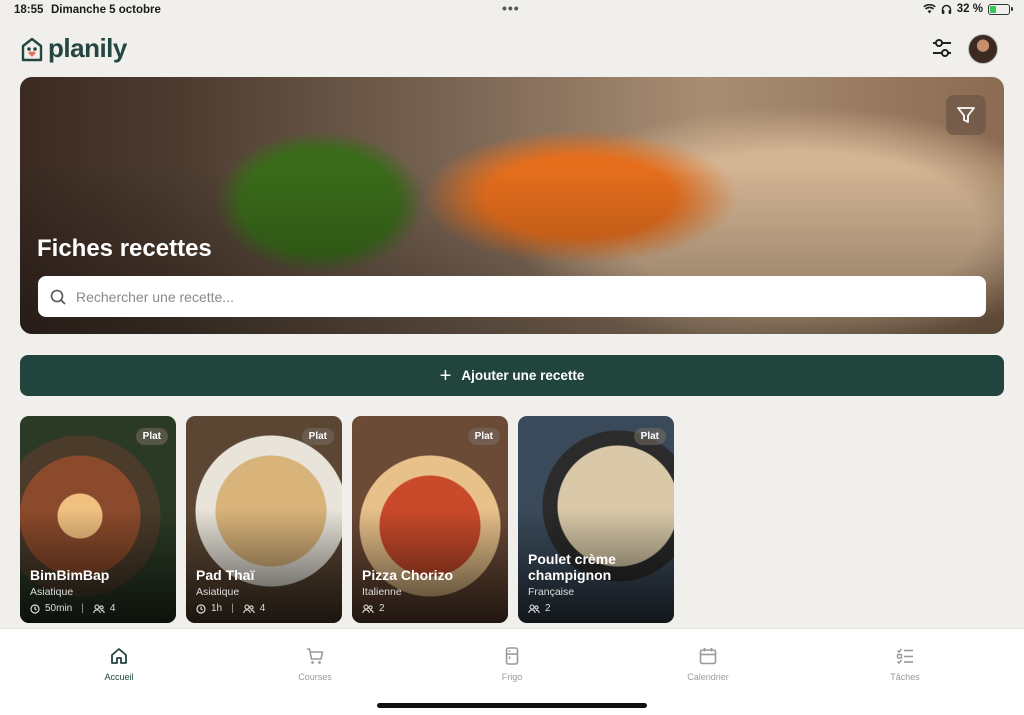 This screenshot has width=1024, height=715. Describe the element at coordinates (106, 10) in the screenshot. I see `status-date: Dimanche 5 octobre` at that location.